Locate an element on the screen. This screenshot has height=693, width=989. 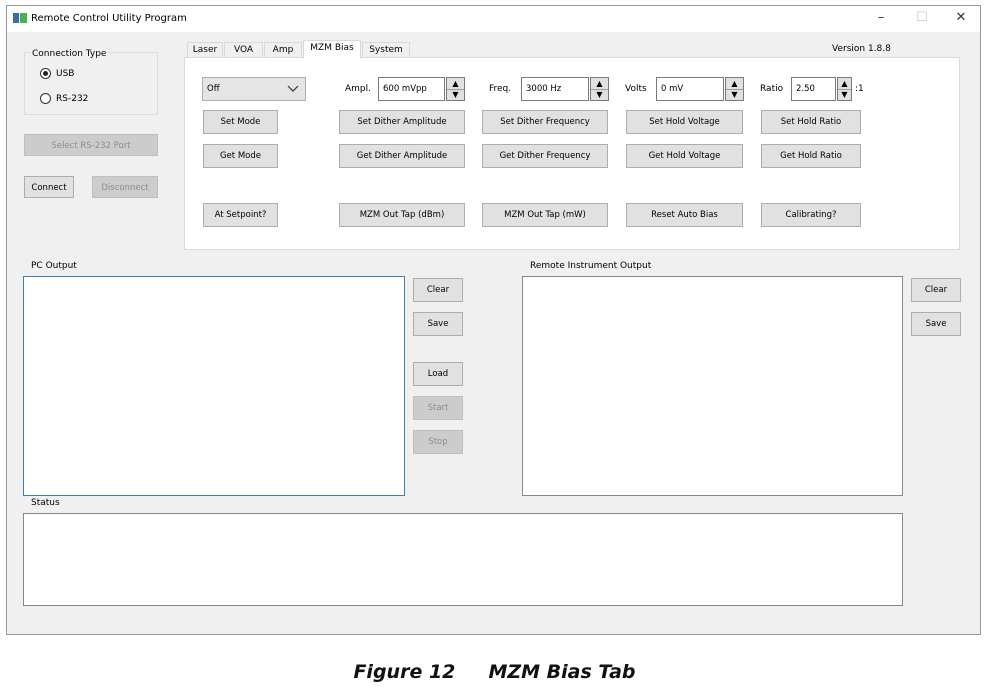
tab-mzm-bias: MZM Bias is located at coordinates (332, 49).